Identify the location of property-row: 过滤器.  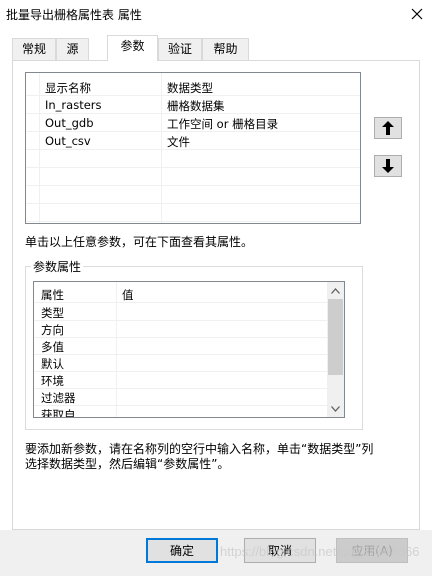
(181, 397).